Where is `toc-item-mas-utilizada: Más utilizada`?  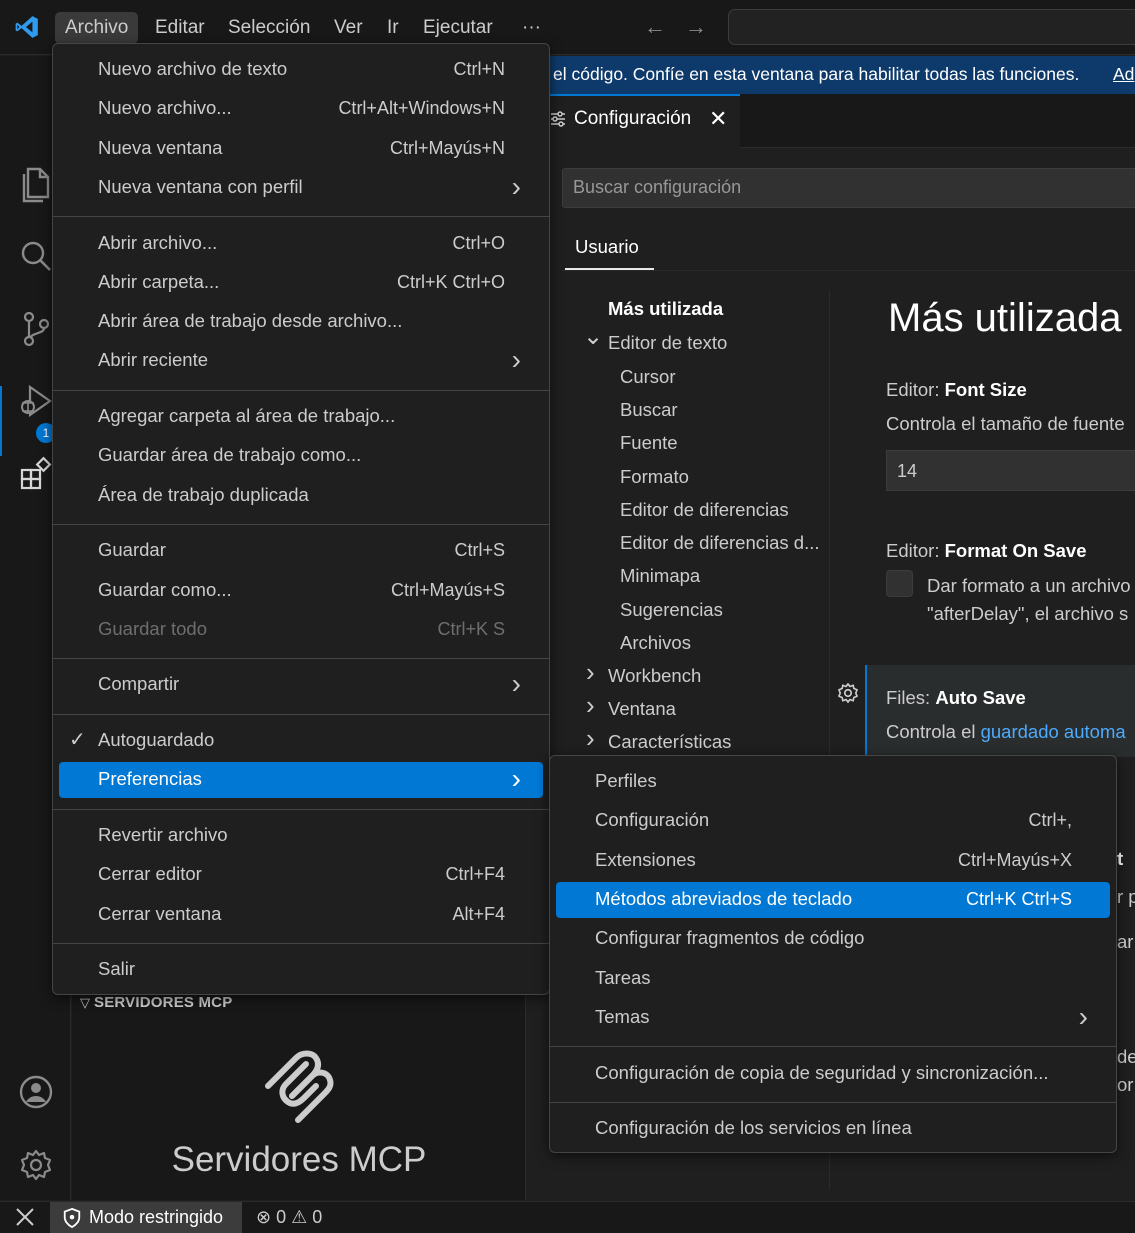 toc-item-mas-utilizada: Más utilizada is located at coordinates (665, 309).